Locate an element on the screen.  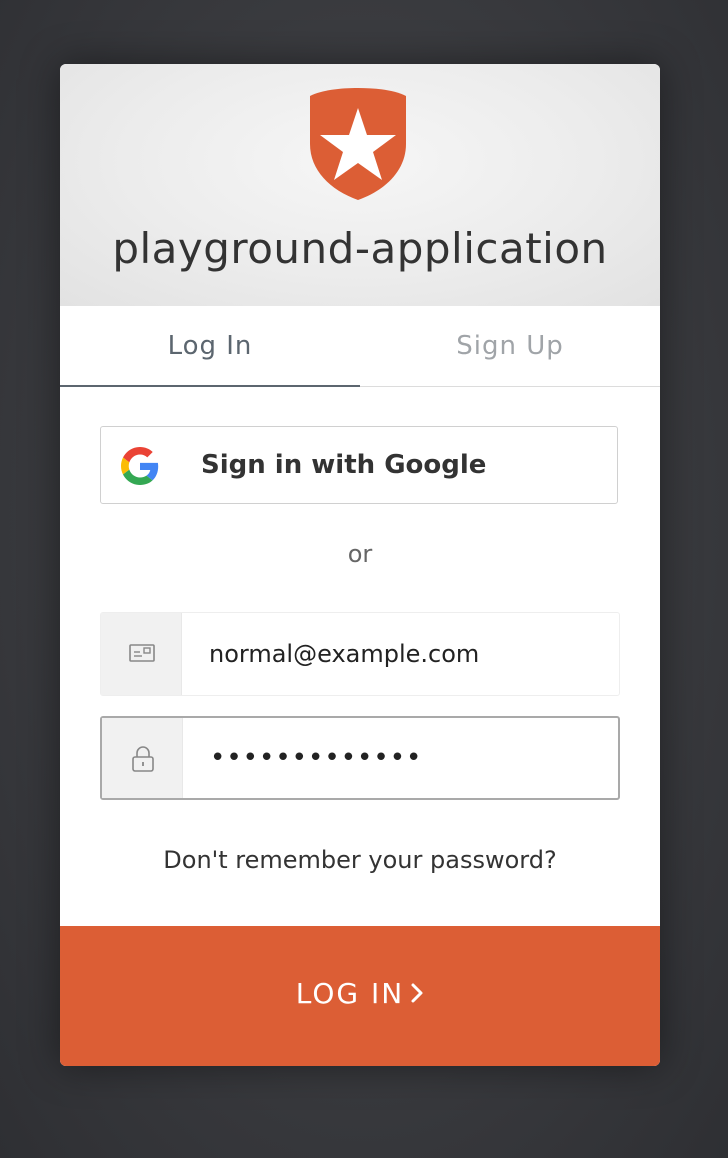
tab-sign-up: Sign Up is located at coordinates (510, 346).